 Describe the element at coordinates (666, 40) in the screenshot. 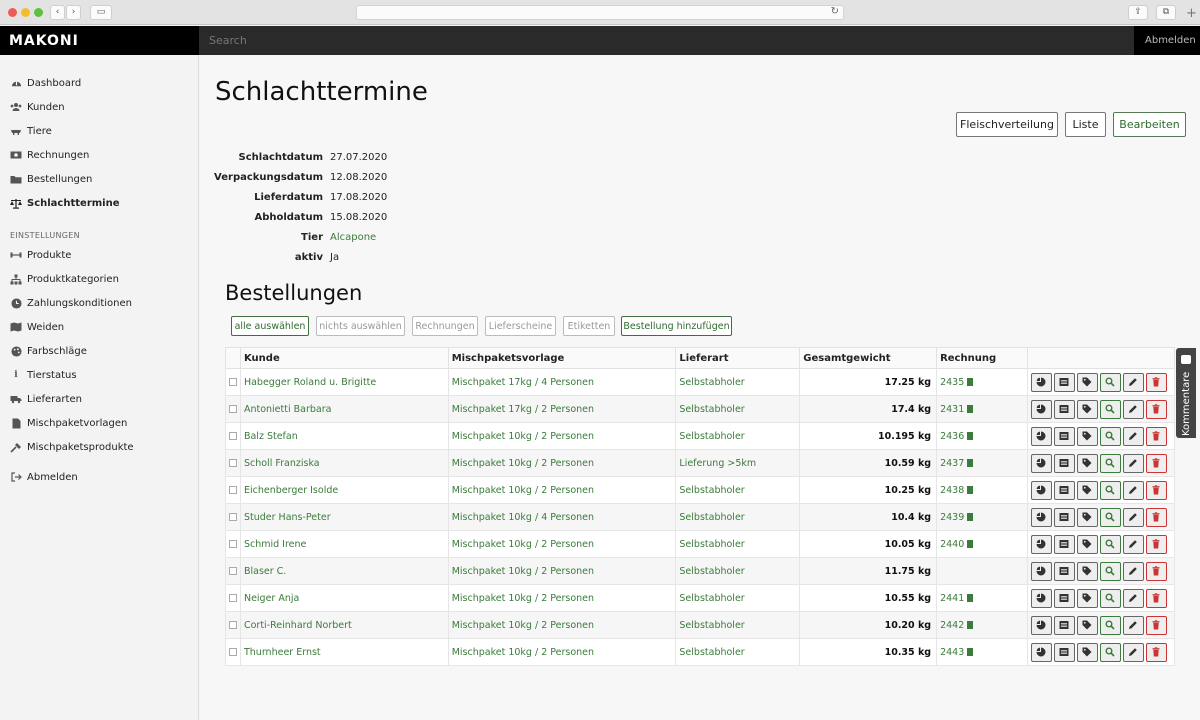

I see `search-input` at that location.